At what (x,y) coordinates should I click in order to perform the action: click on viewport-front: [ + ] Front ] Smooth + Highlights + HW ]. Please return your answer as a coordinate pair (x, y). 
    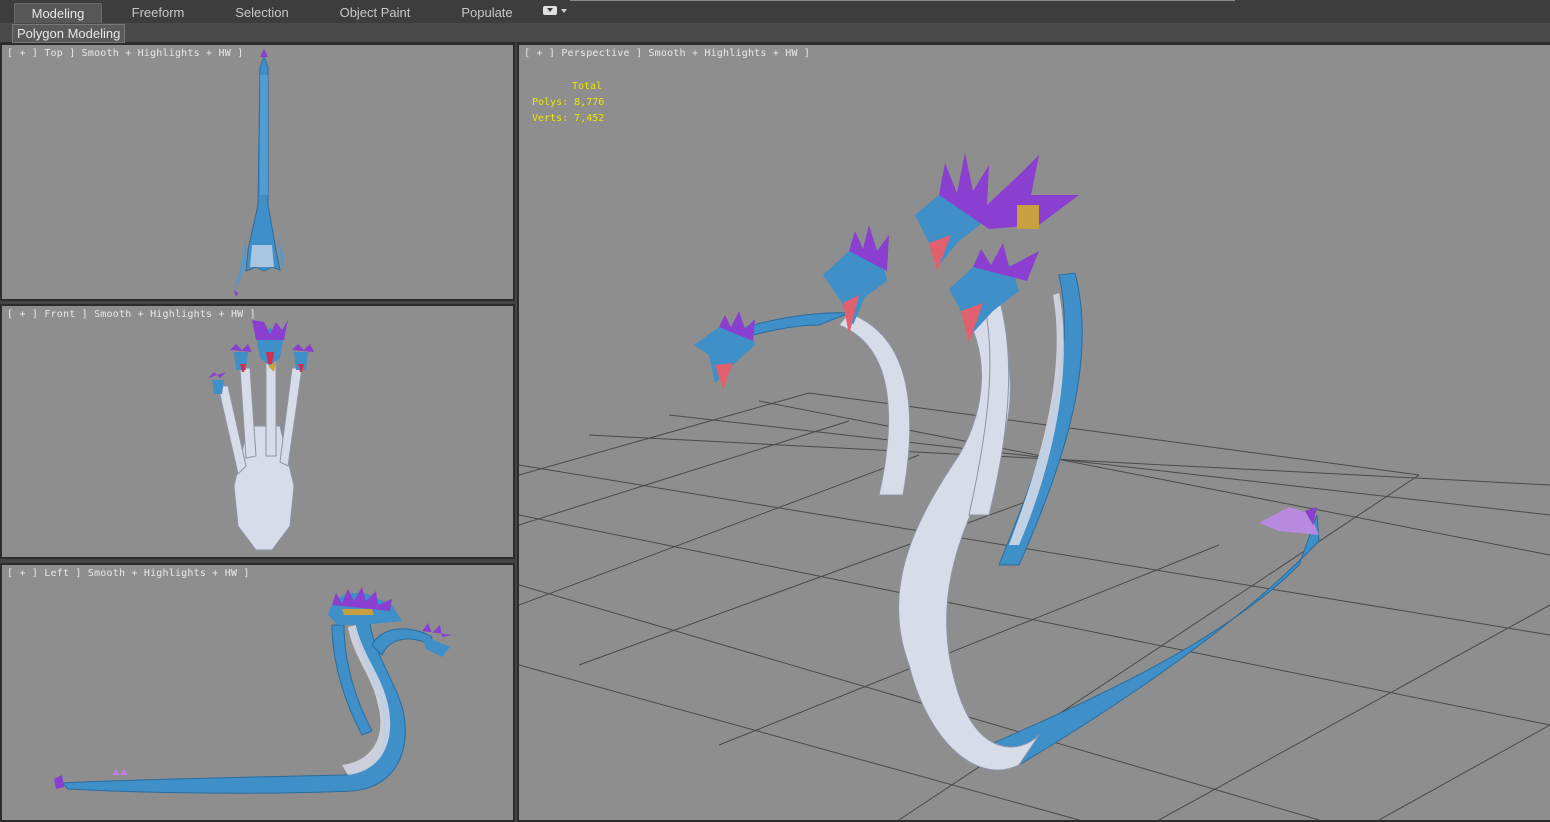
    Looking at the image, I should click on (257, 431).